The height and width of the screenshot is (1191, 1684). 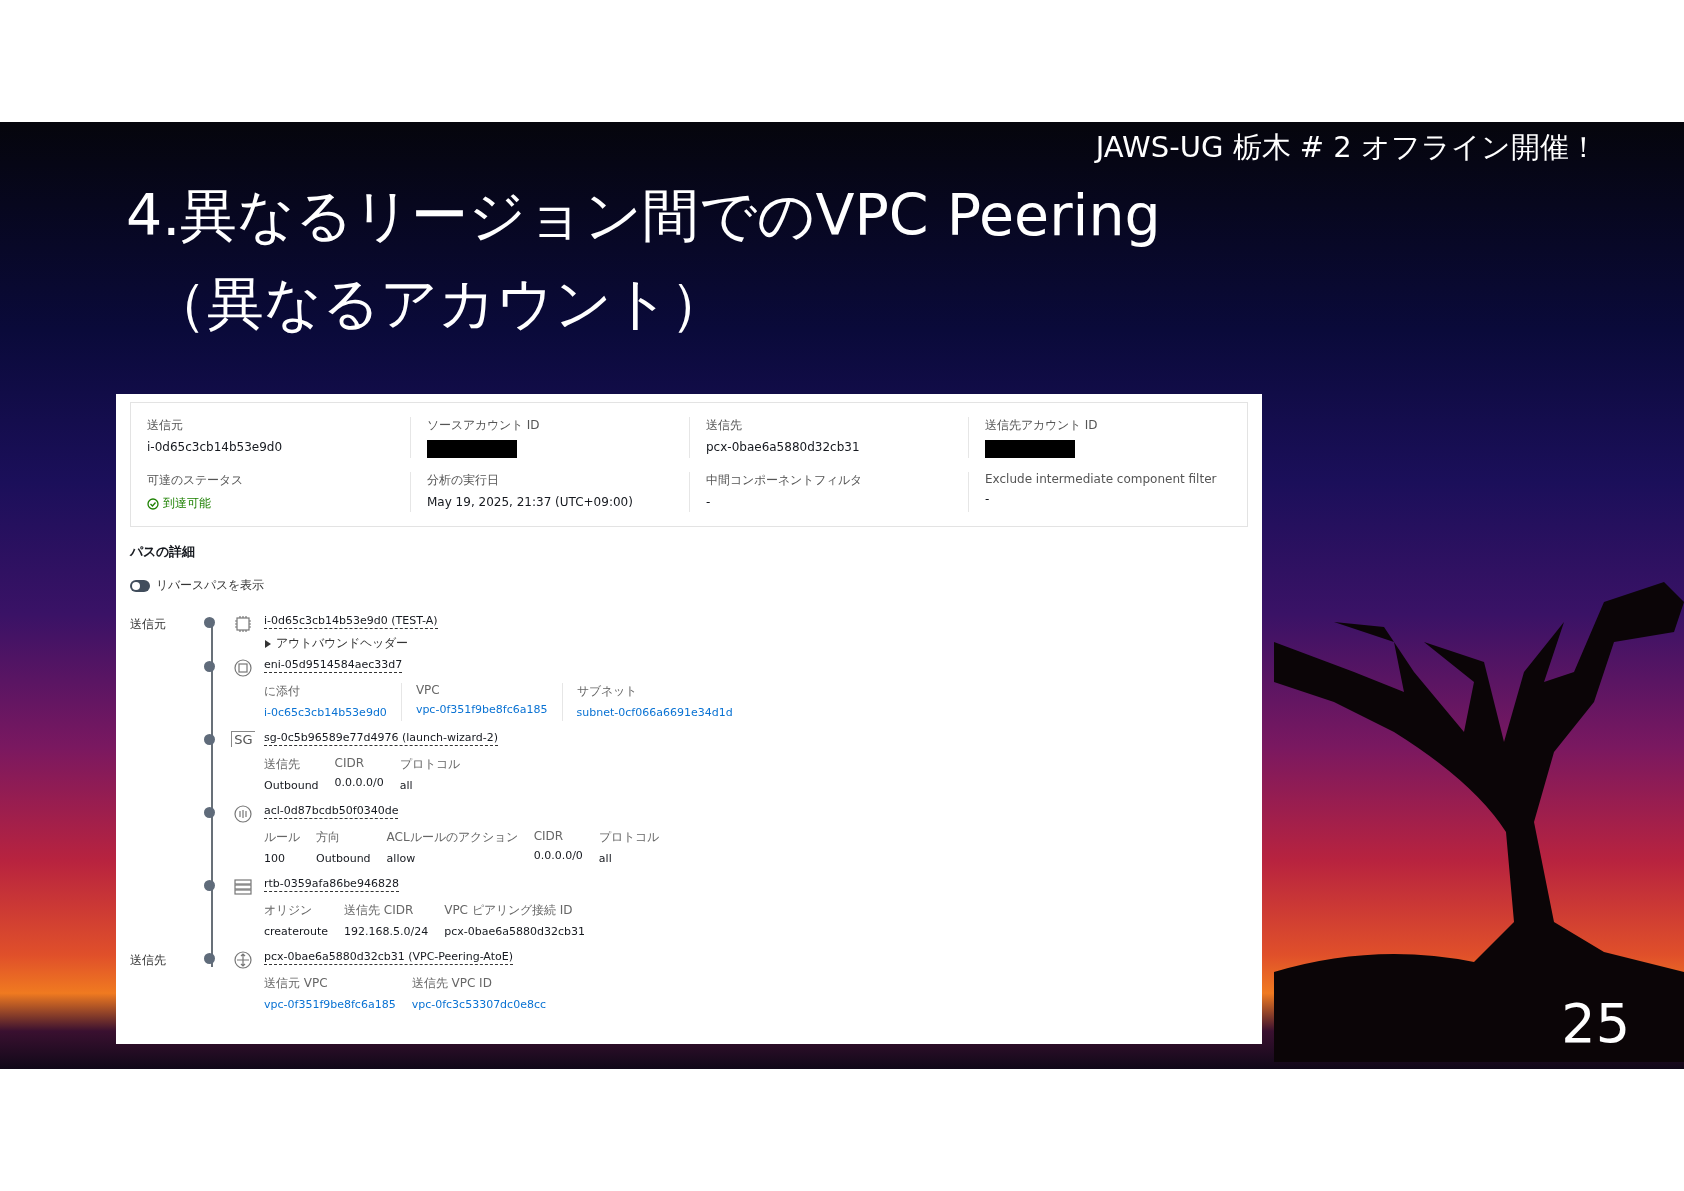 What do you see at coordinates (243, 887) in the screenshot?
I see `route-table-icon` at bounding box center [243, 887].